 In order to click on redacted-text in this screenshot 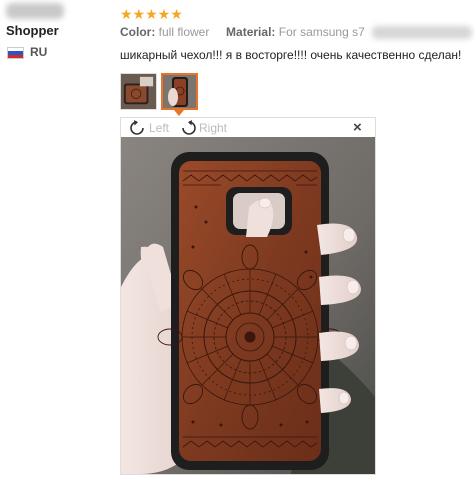, I will do `click(422, 32)`.